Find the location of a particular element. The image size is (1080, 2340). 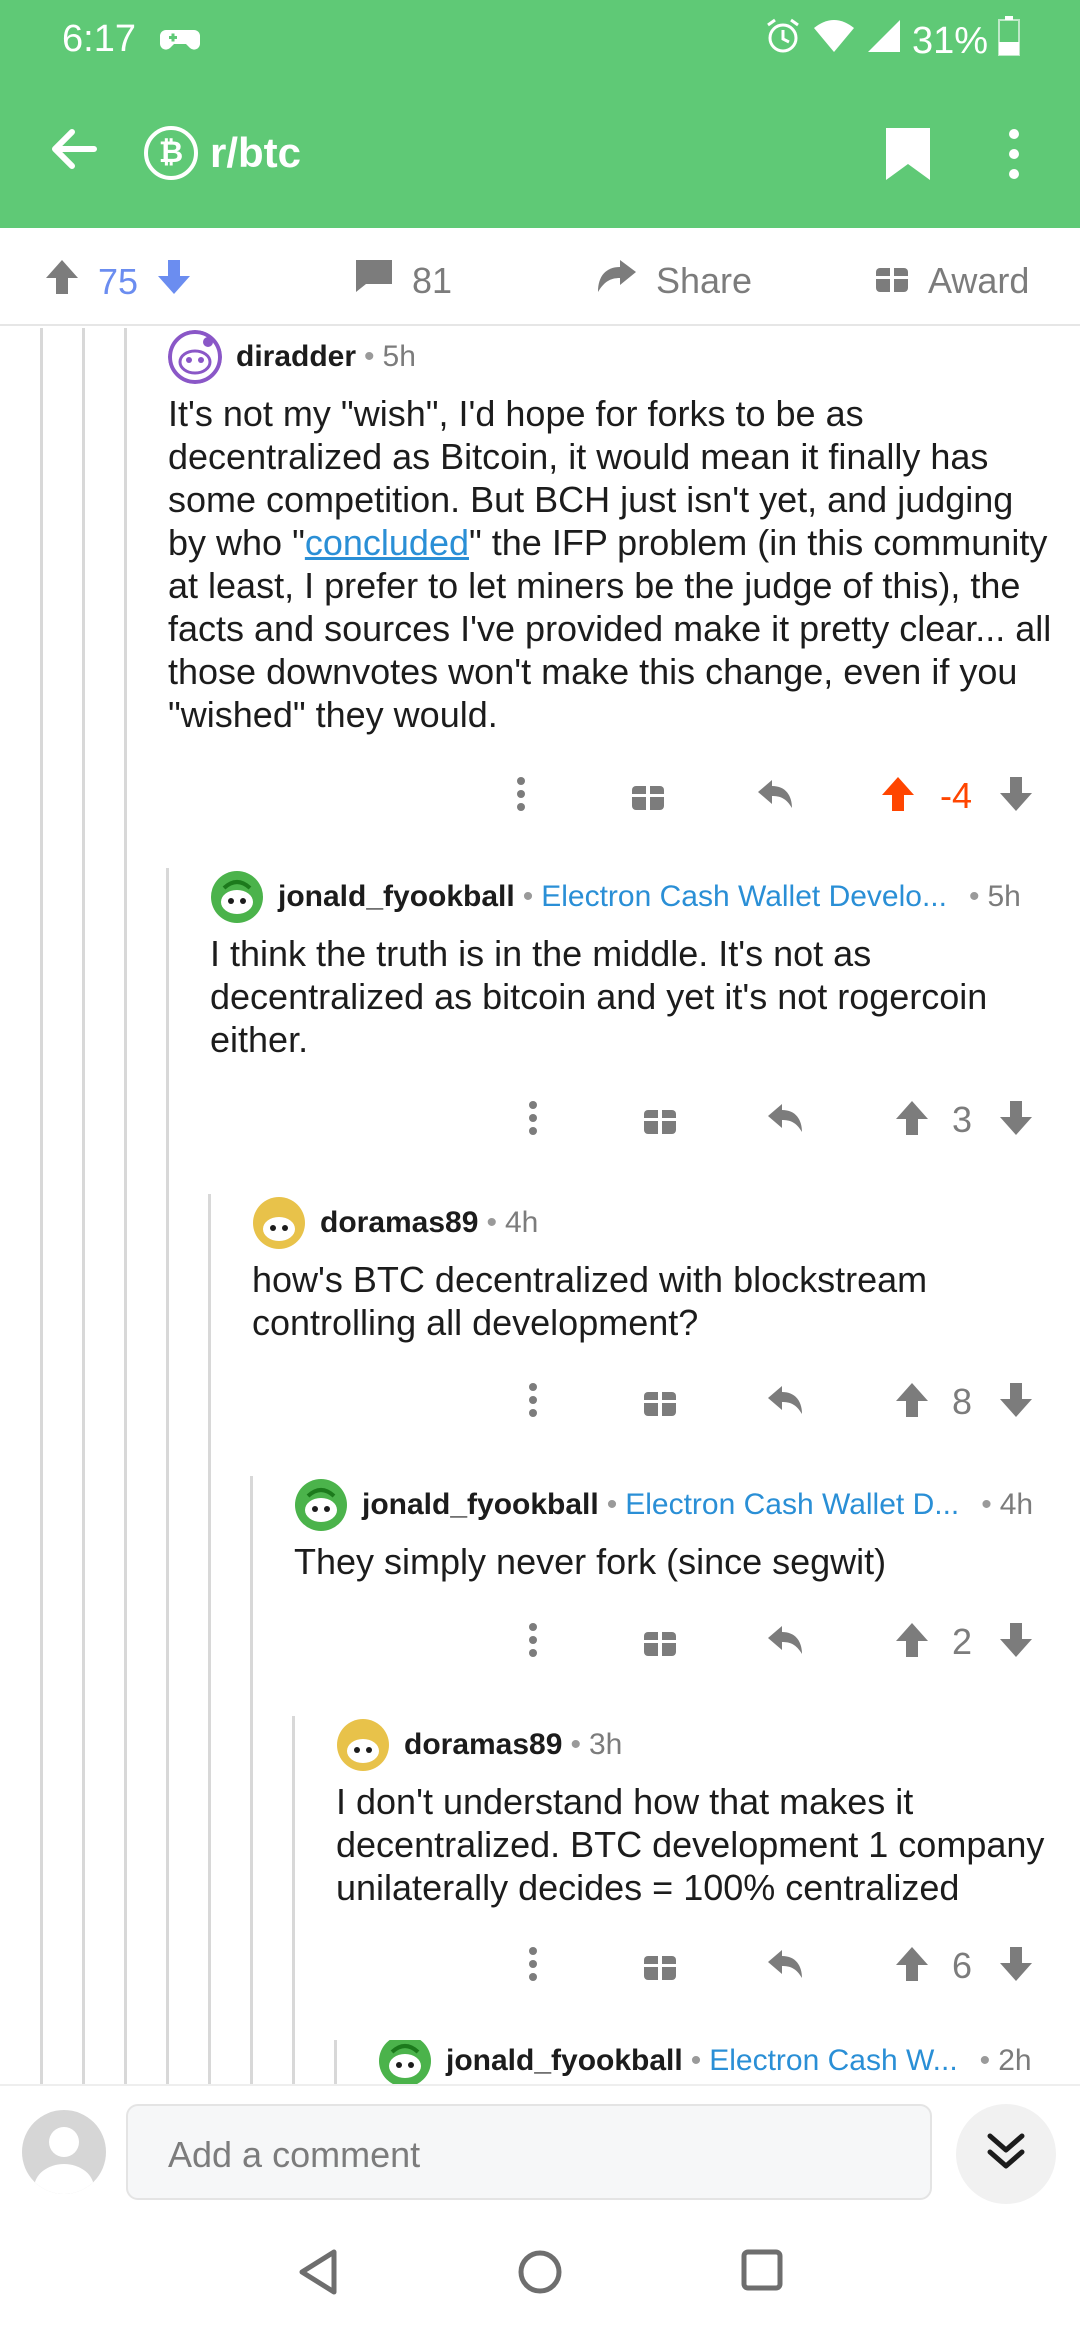

comment-time: 3h is located at coordinates (605, 1744).